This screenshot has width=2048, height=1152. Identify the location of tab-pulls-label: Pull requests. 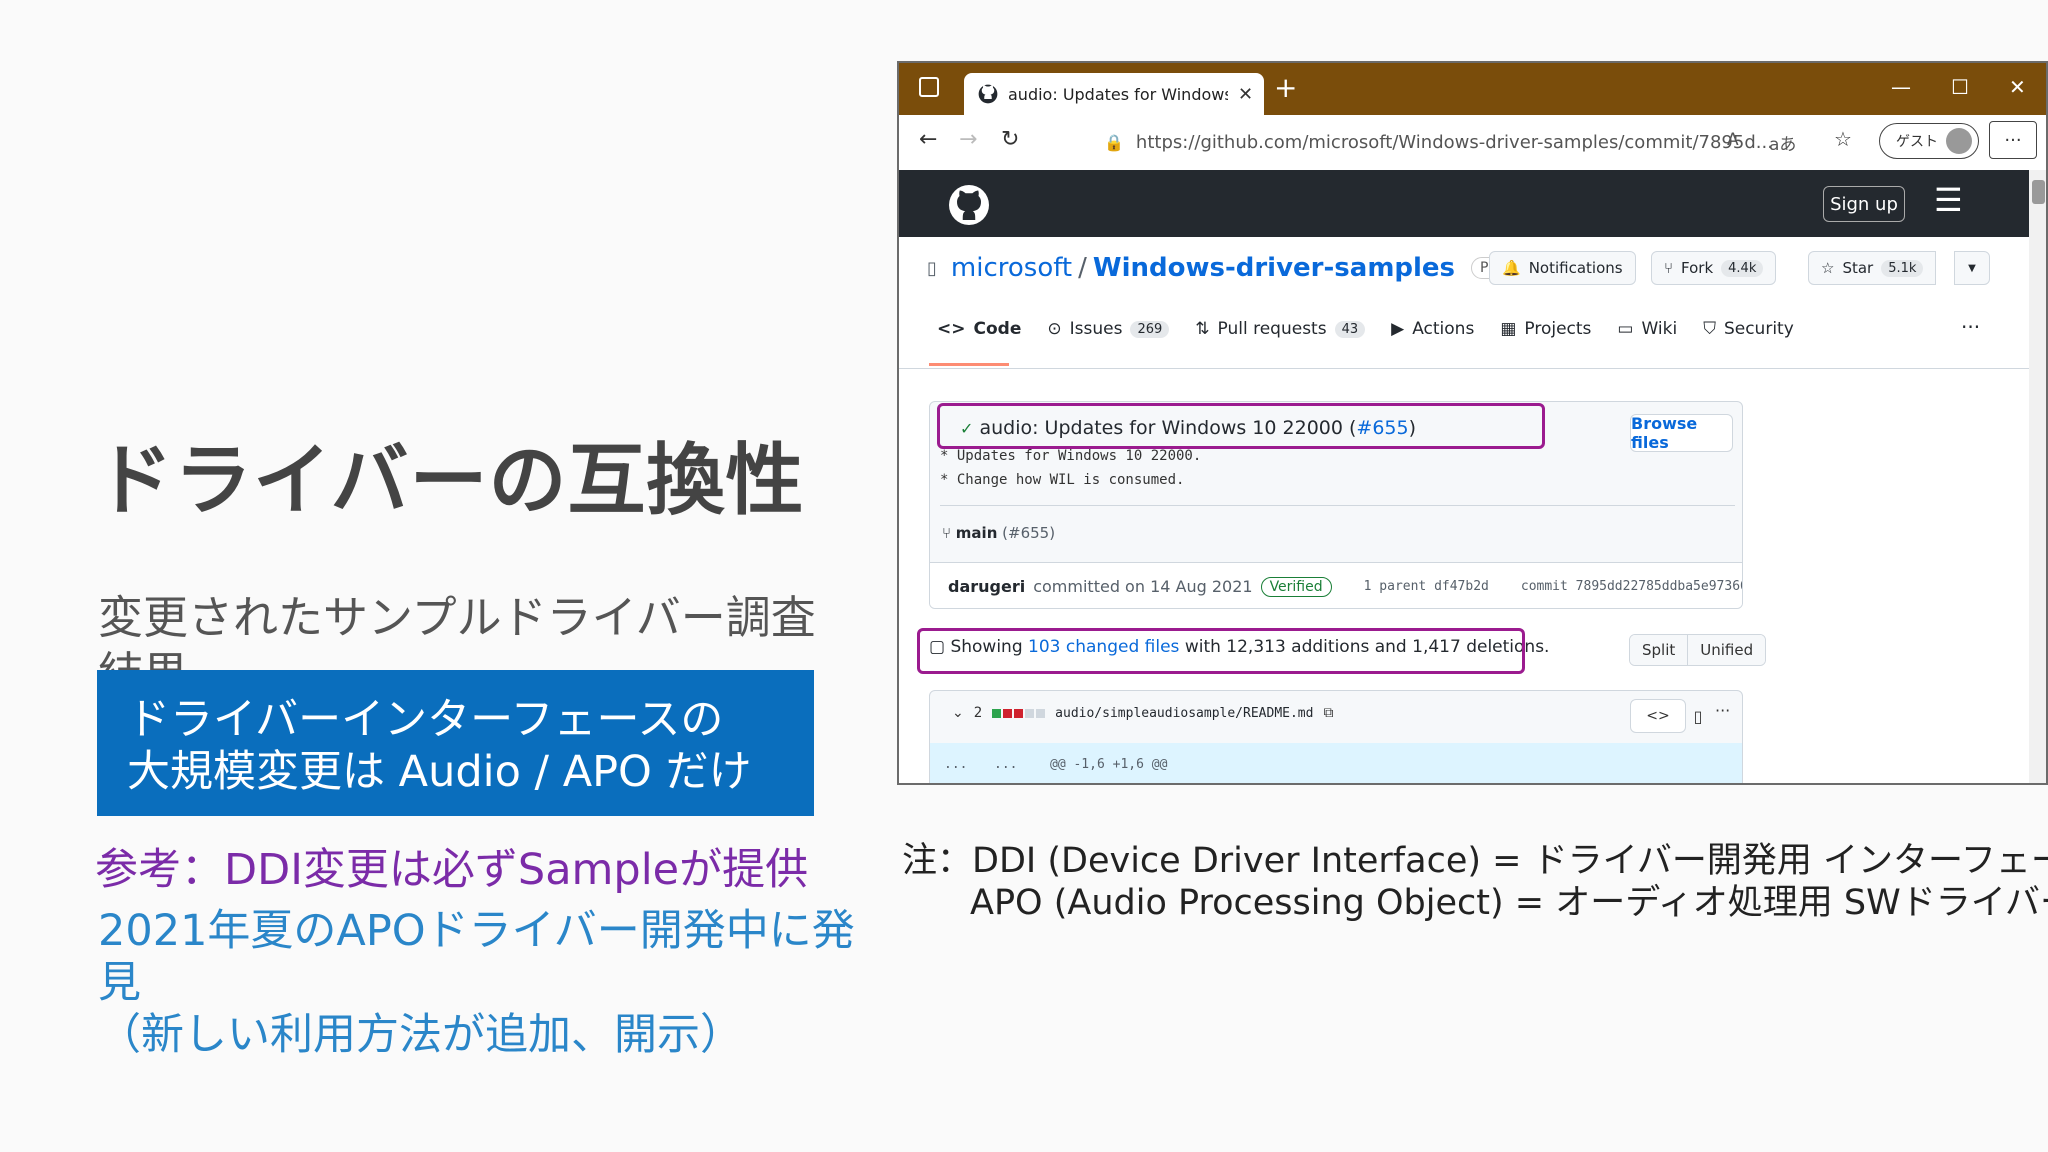
(1272, 329).